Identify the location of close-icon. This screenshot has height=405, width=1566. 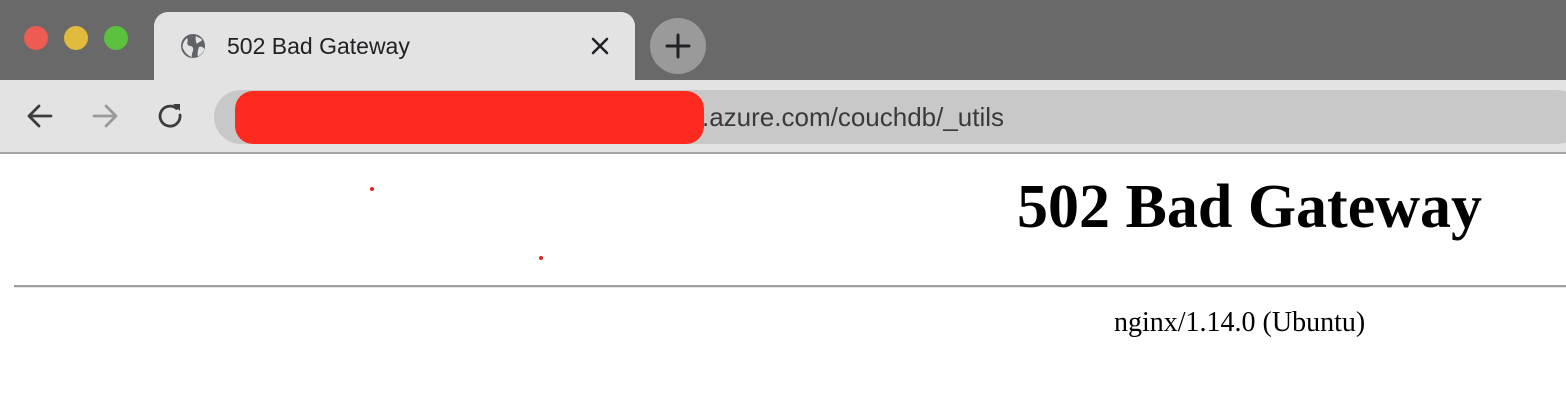
(600, 46).